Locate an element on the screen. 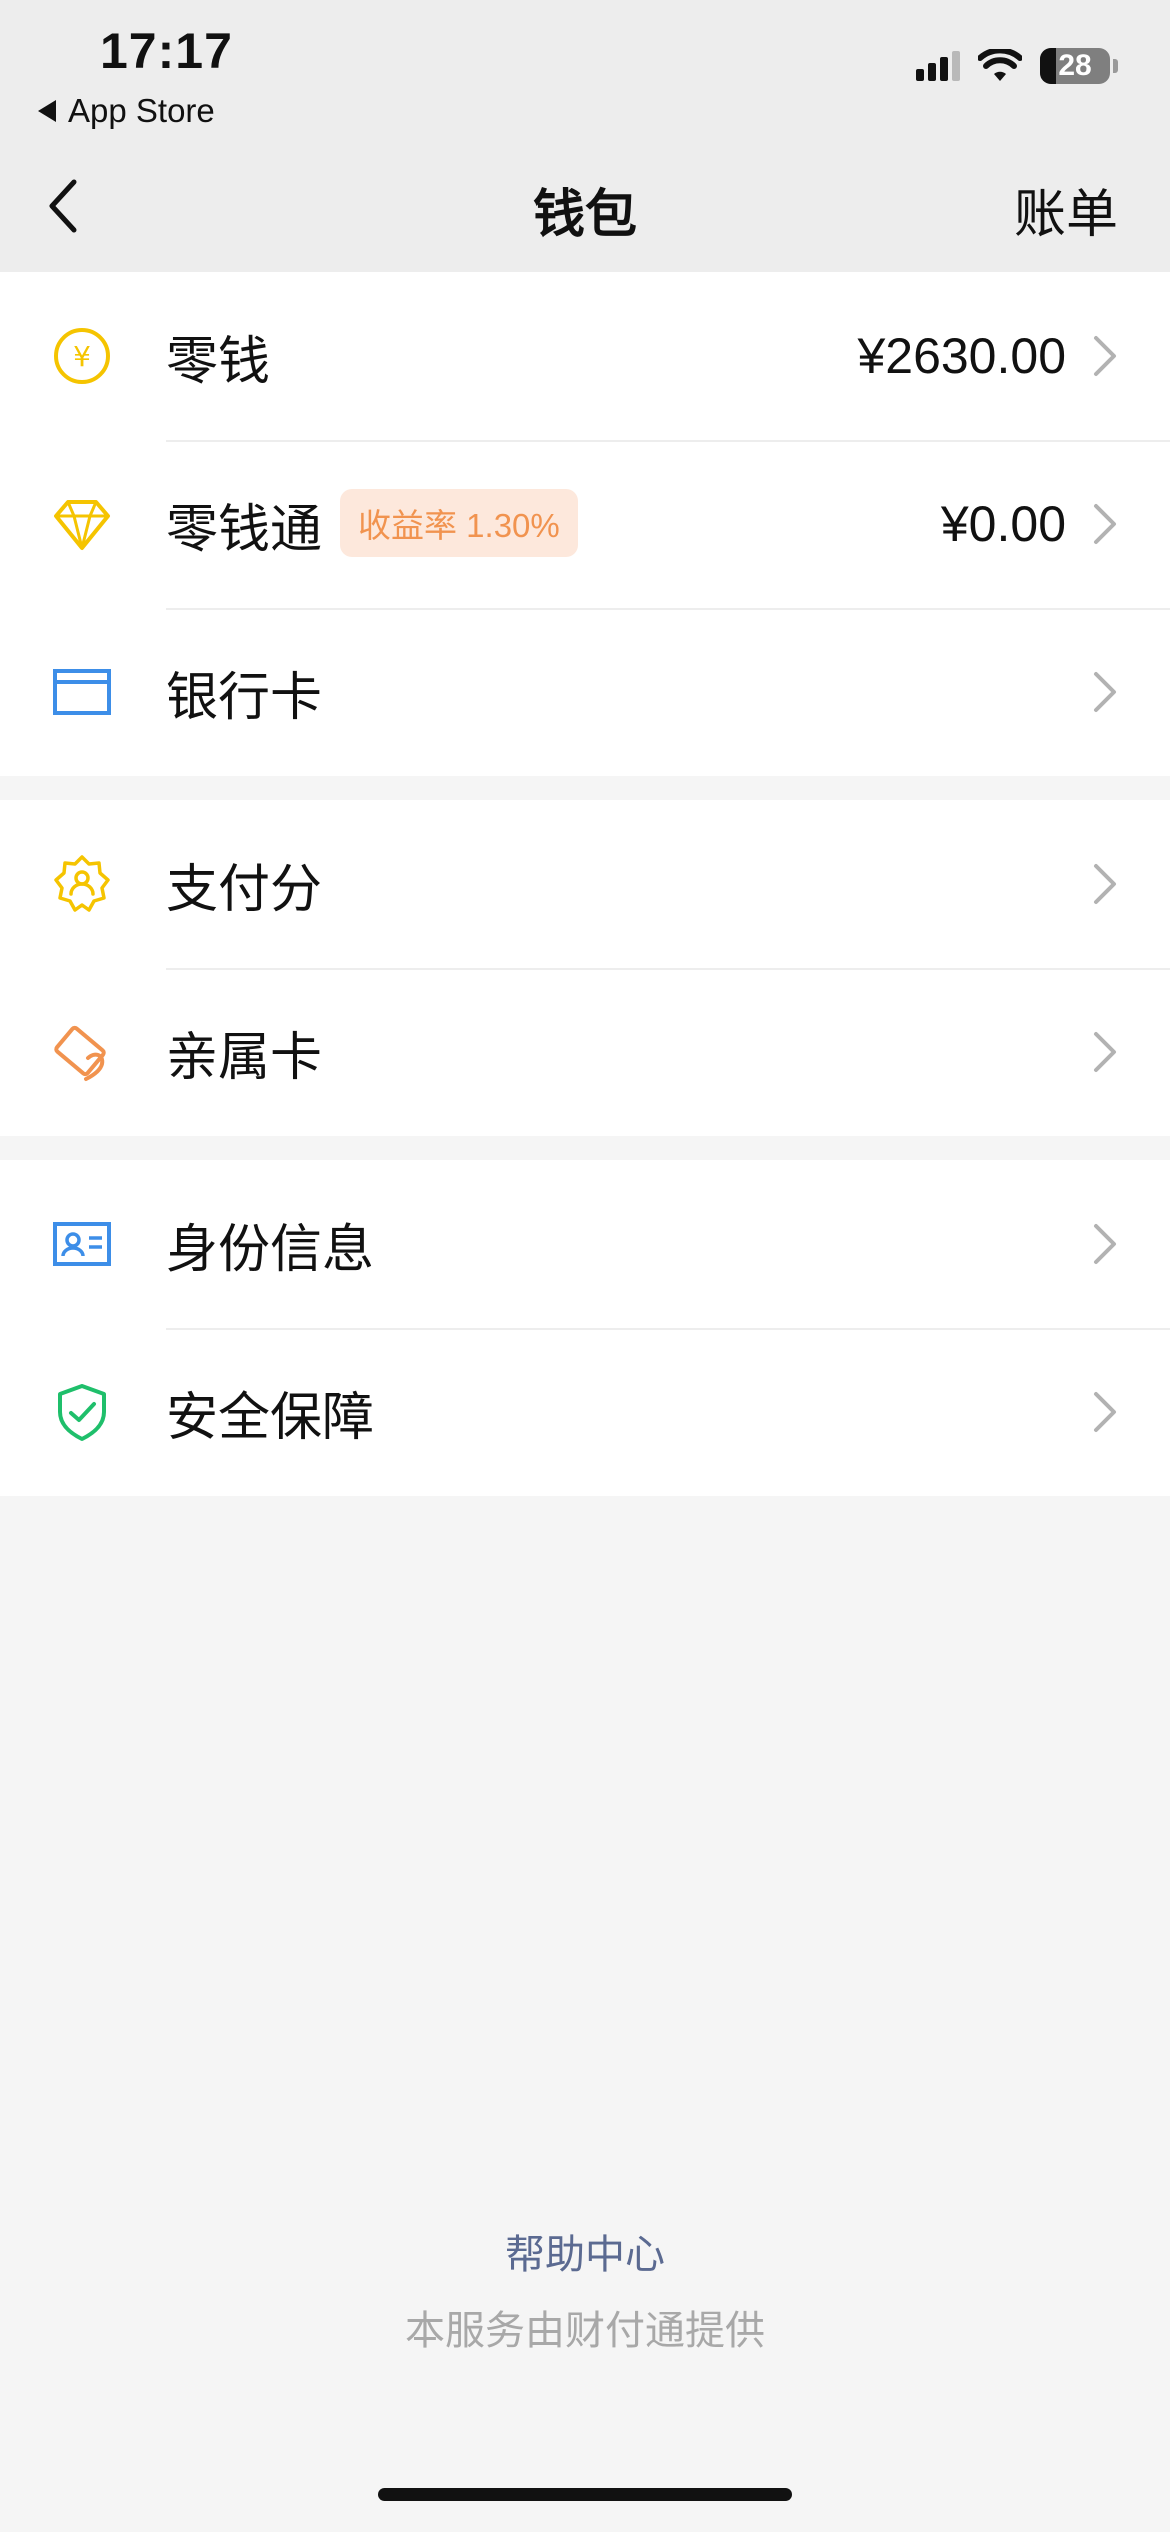 Image resolution: width=1170 pixels, height=2532 pixels. bank-card-icon is located at coordinates (82, 692).